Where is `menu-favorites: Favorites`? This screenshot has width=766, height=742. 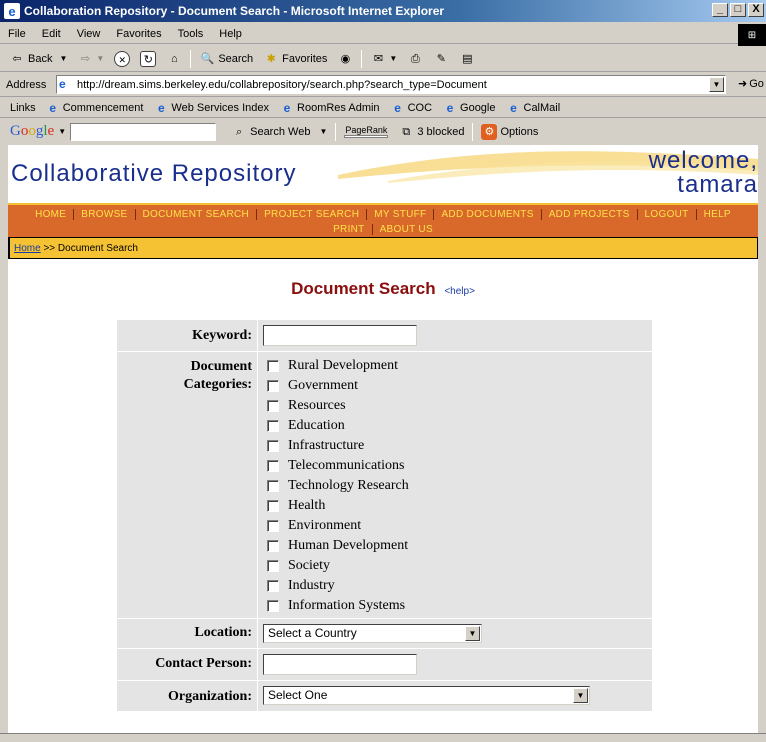
menu-favorites: Favorites is located at coordinates (138, 34).